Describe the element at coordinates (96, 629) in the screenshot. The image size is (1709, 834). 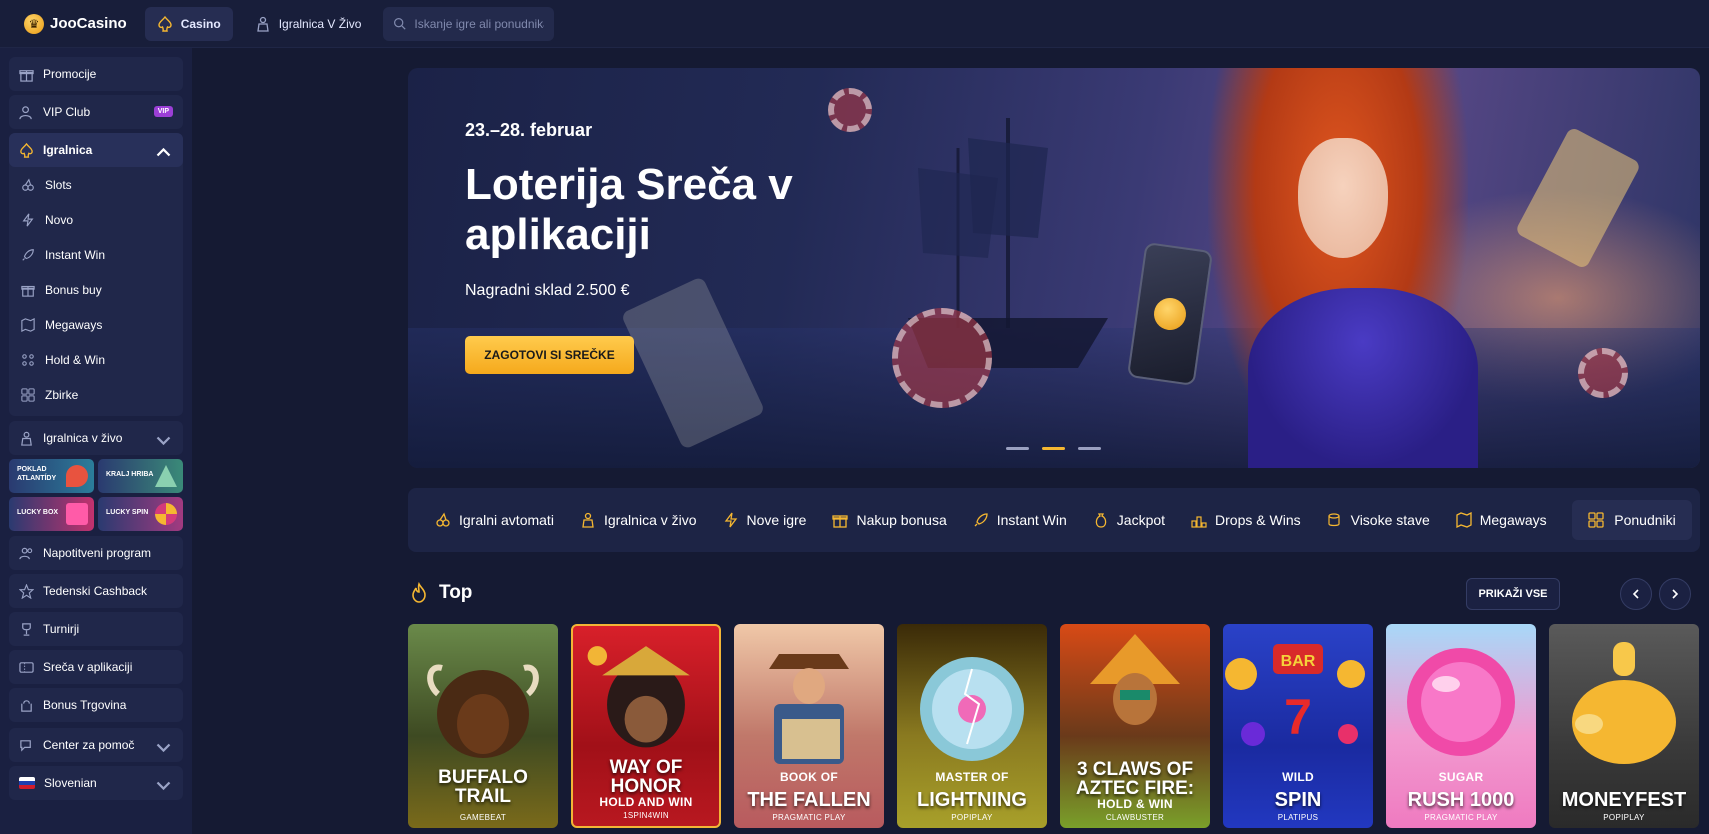
I see `sidebar-item-tournaments: Turnirji` at that location.